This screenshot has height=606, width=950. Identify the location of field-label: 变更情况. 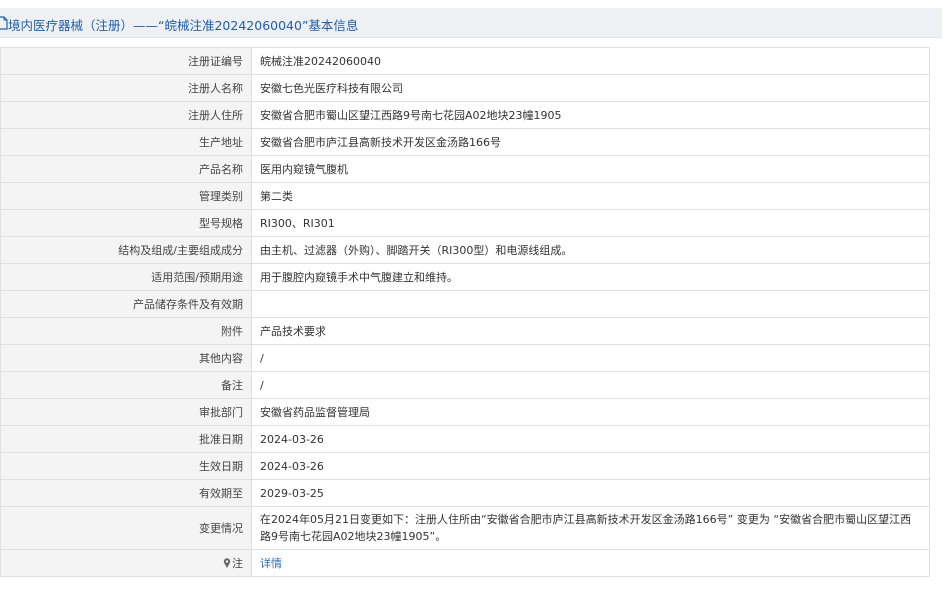
(126, 528).